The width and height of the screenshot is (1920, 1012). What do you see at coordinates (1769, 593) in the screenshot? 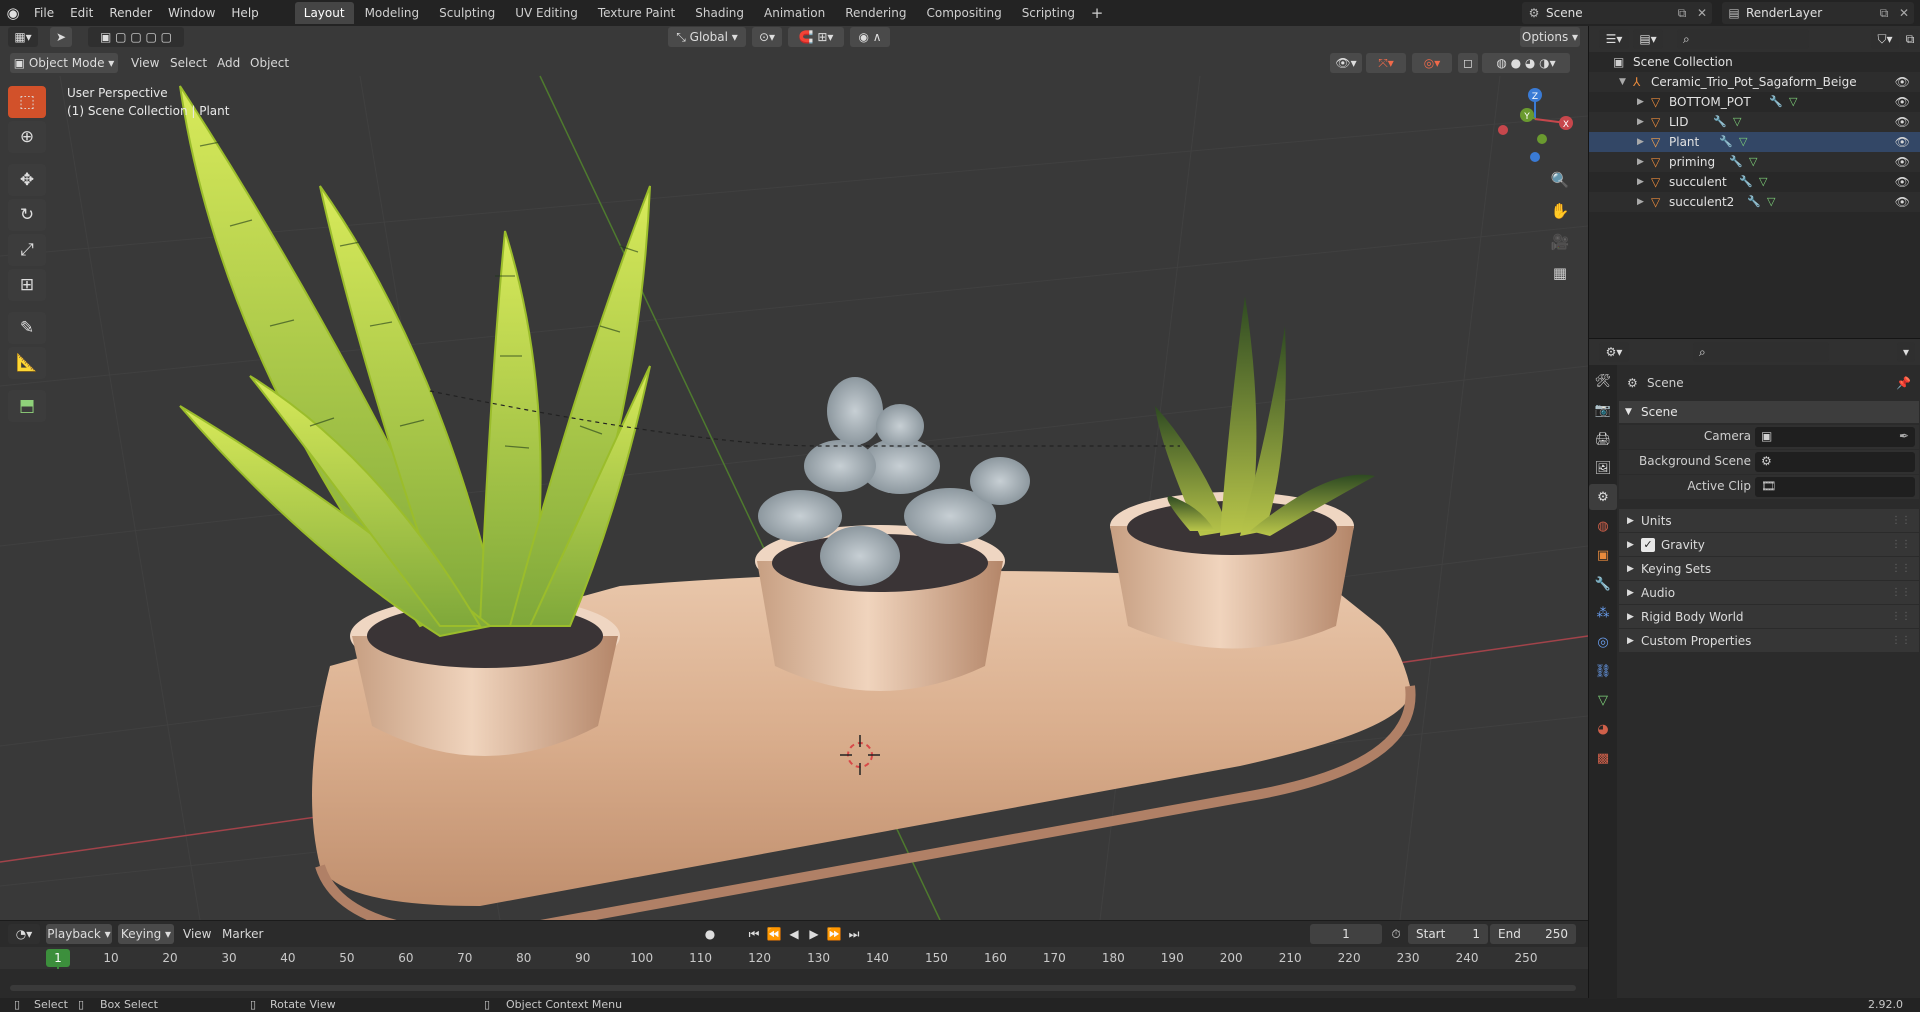
I see `audio-subpanel: ▶ Audio ⋮⋮` at bounding box center [1769, 593].